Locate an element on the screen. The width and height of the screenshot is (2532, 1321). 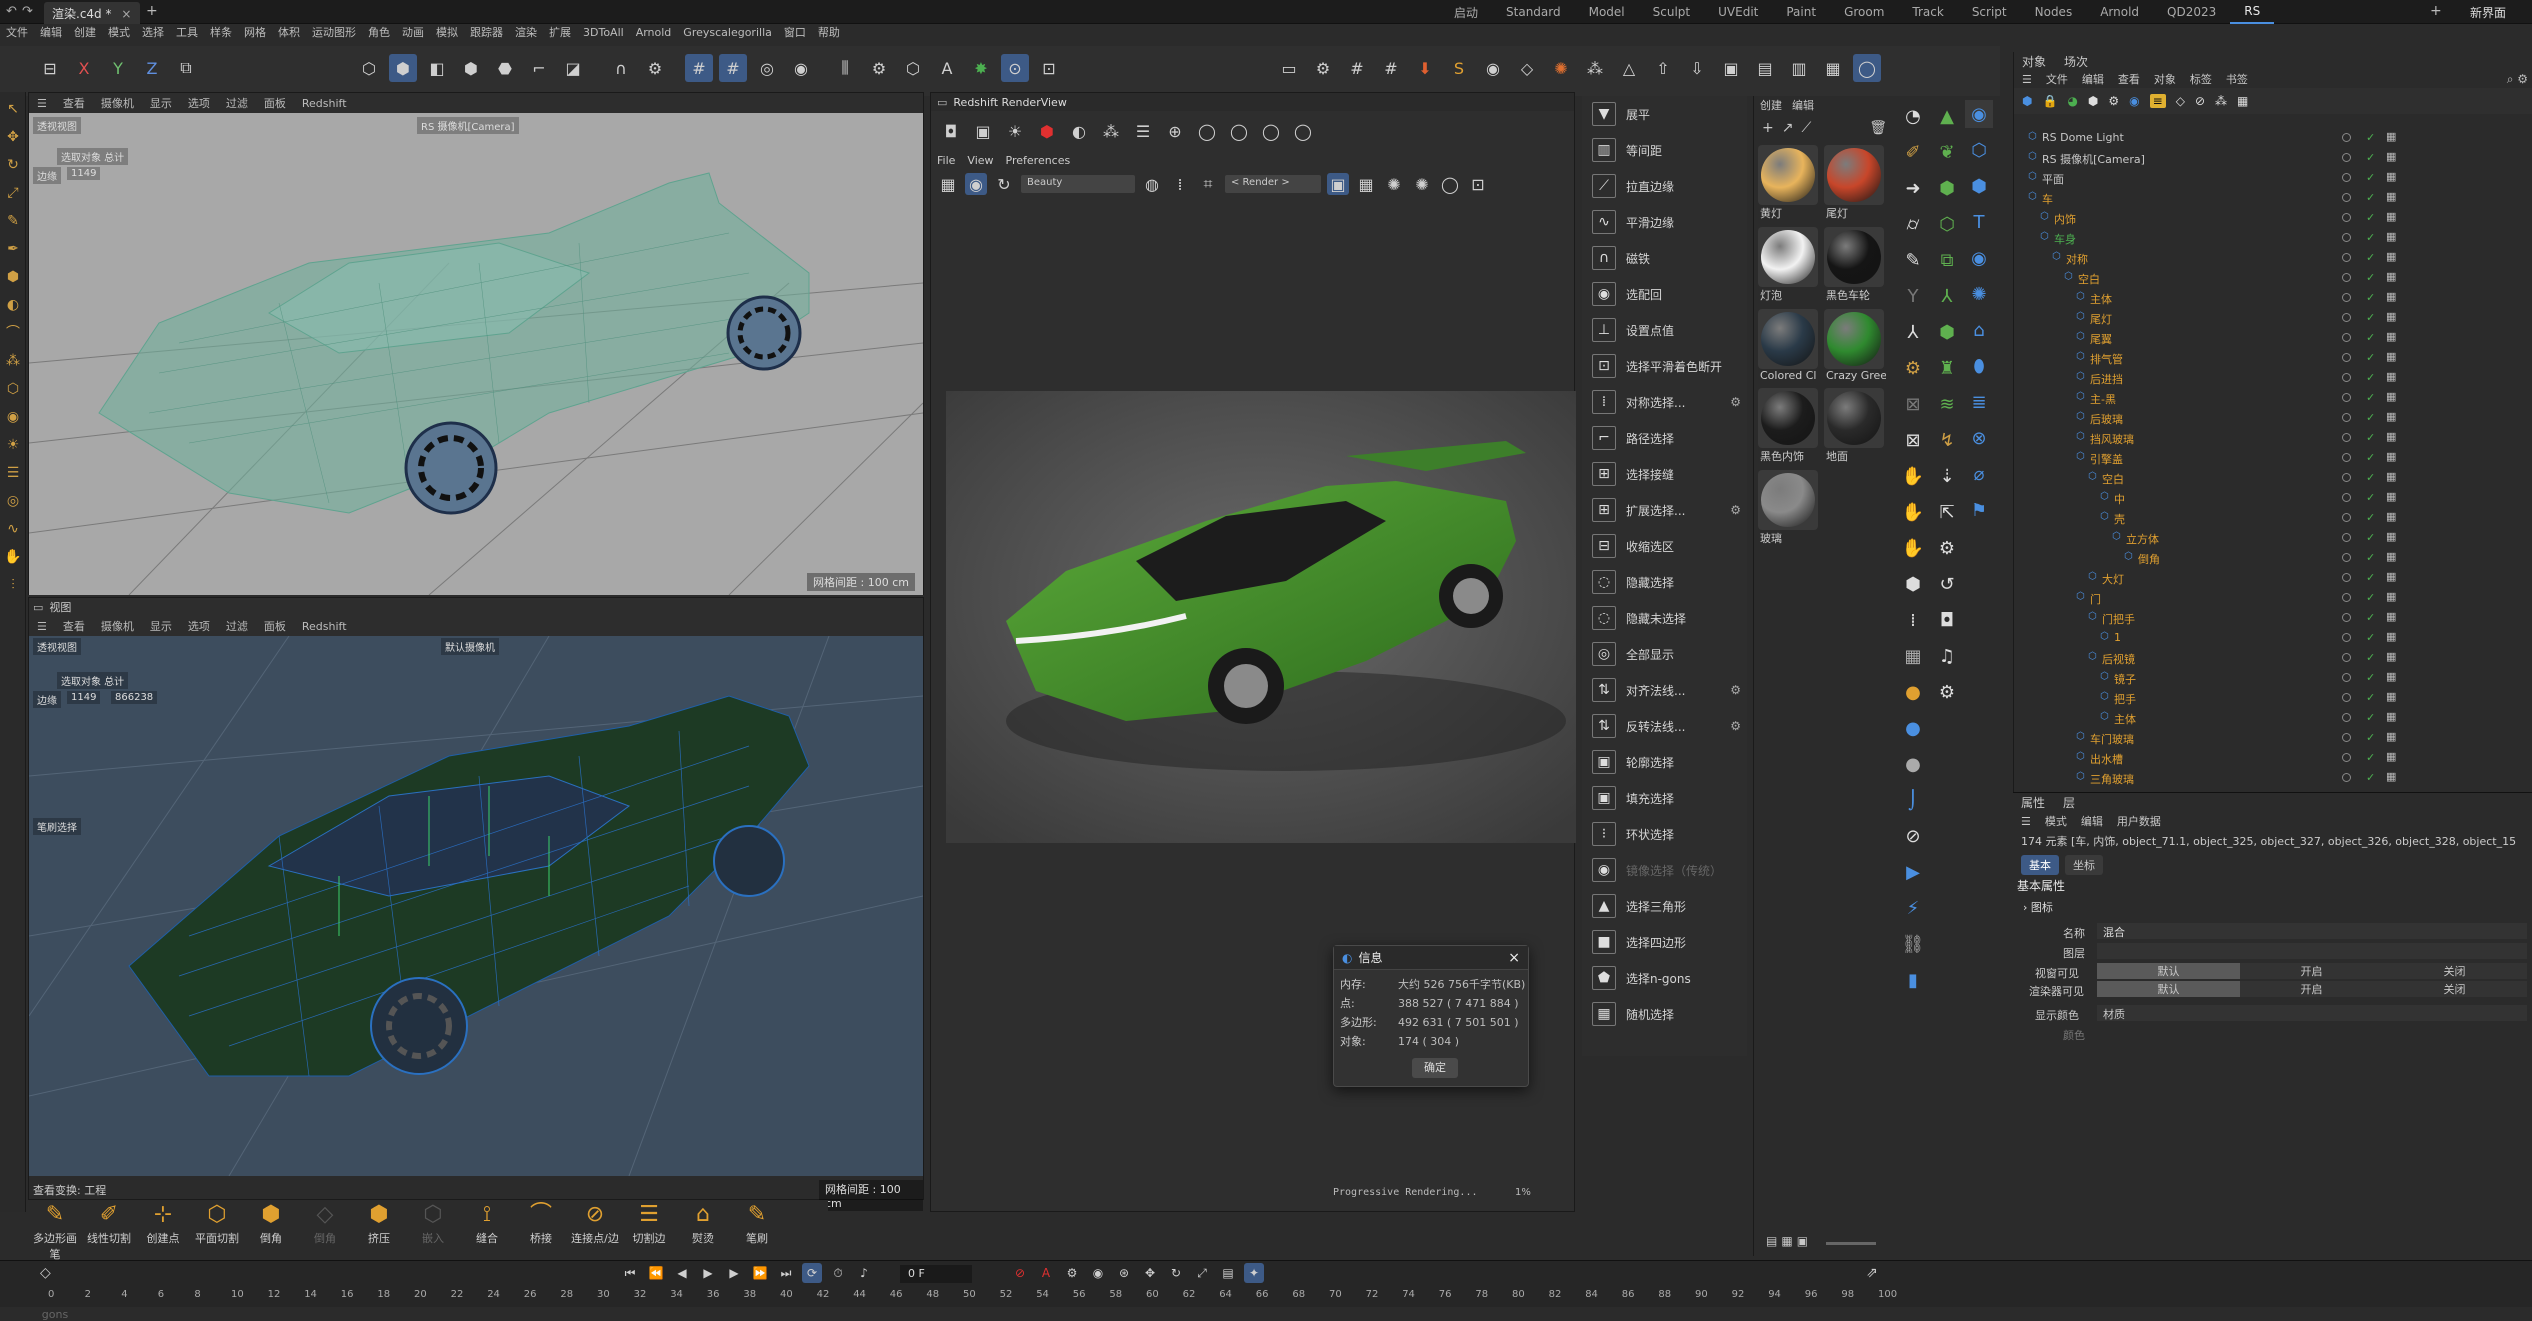
loop-icon: ⟳ is located at coordinates (812, 1273).